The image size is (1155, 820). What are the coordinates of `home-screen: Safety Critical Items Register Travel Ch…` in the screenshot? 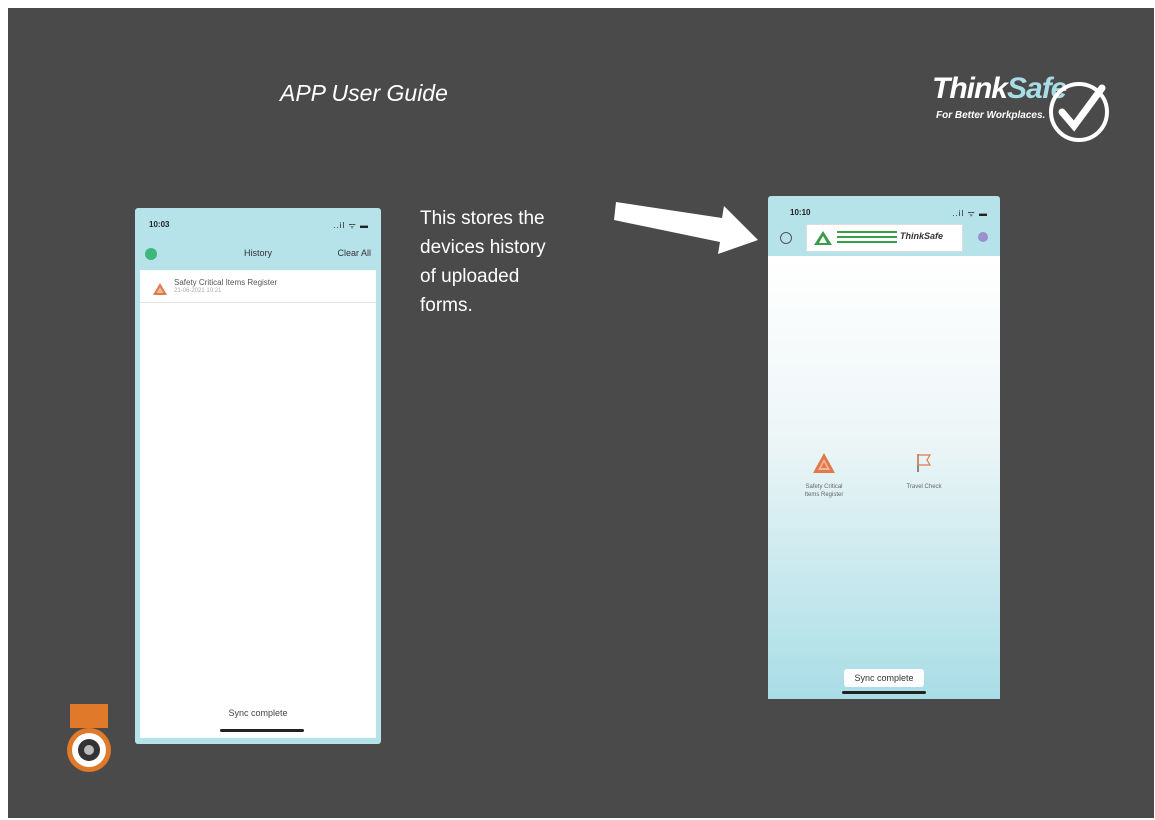 It's located at (884, 477).